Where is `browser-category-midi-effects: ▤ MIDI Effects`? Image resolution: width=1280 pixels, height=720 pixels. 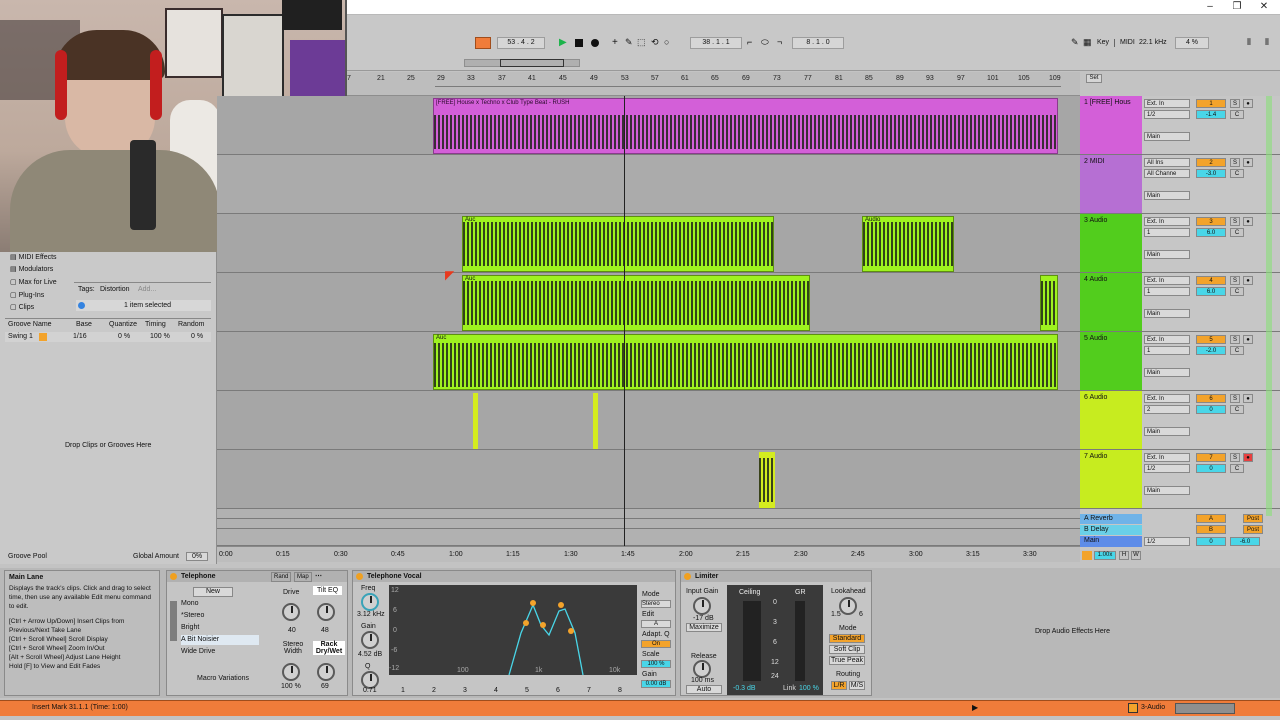
browser-category-midi-effects: ▤ MIDI Effects is located at coordinates (33, 257).